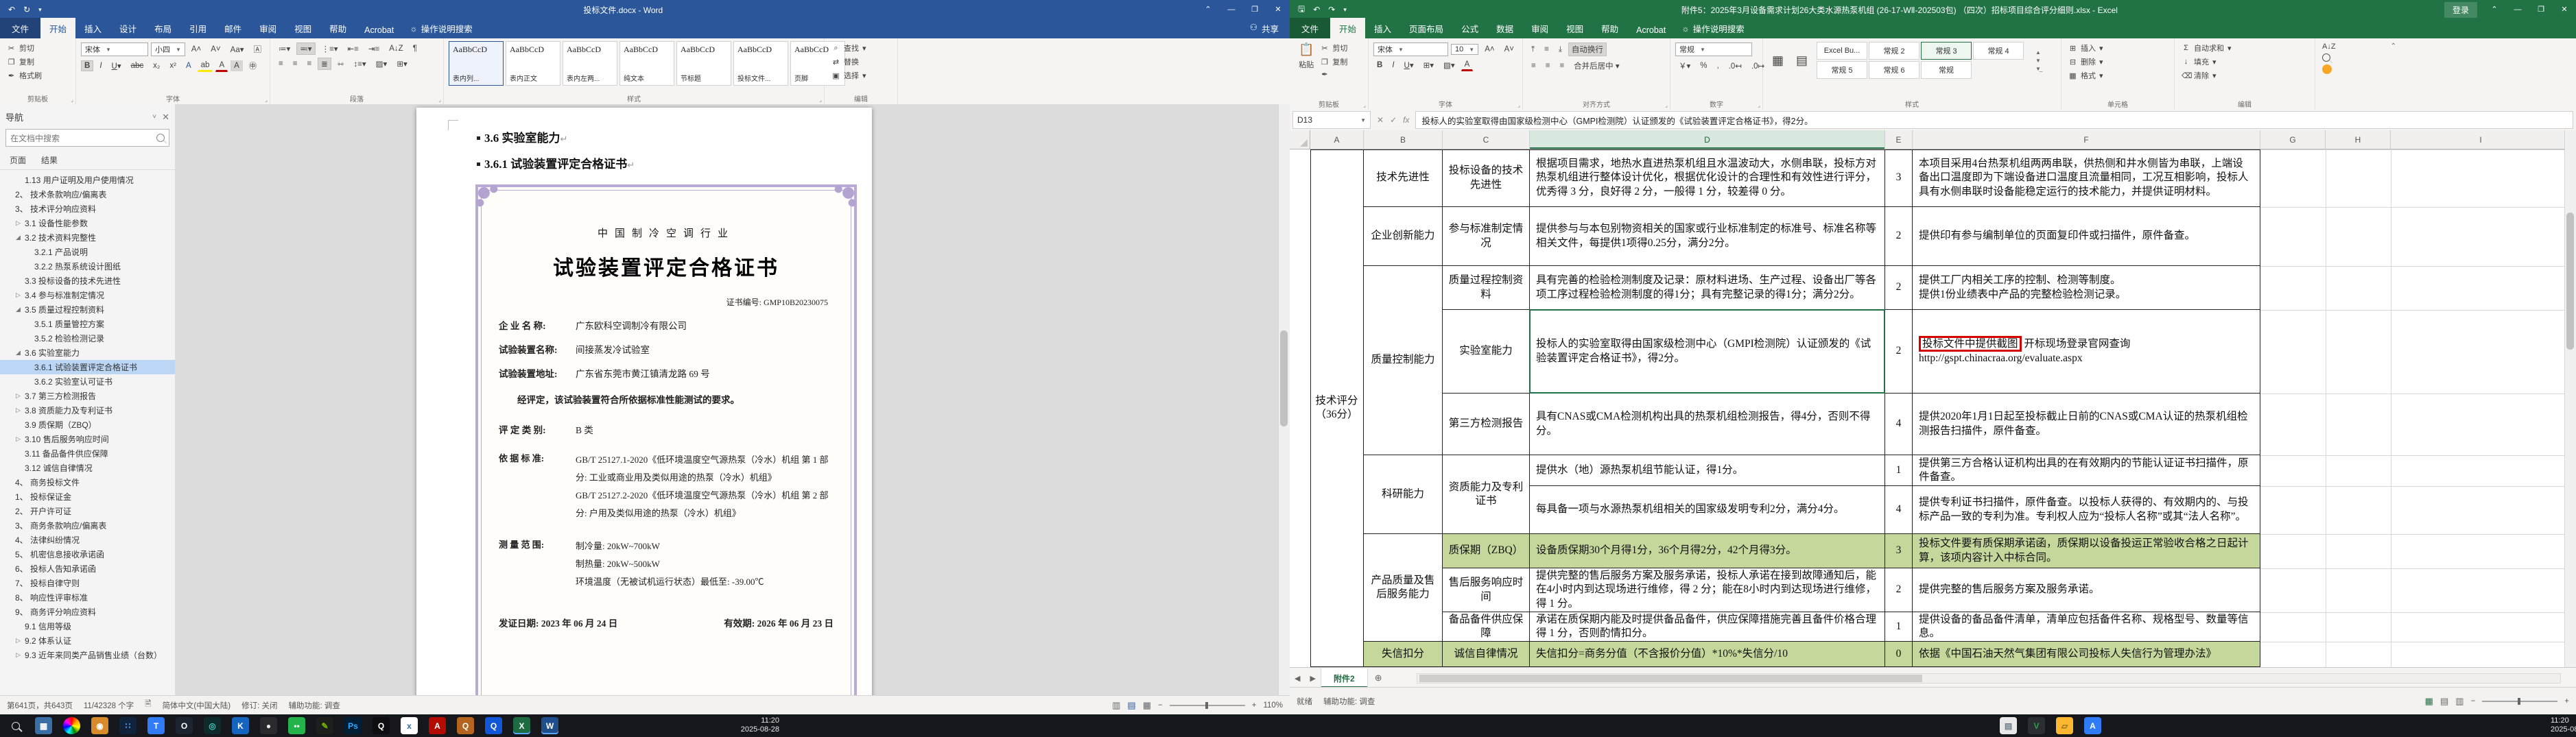 The width and height of the screenshot is (2576, 737). Describe the element at coordinates (1489, 49) in the screenshot. I see `grow-font-button: A˄` at that location.